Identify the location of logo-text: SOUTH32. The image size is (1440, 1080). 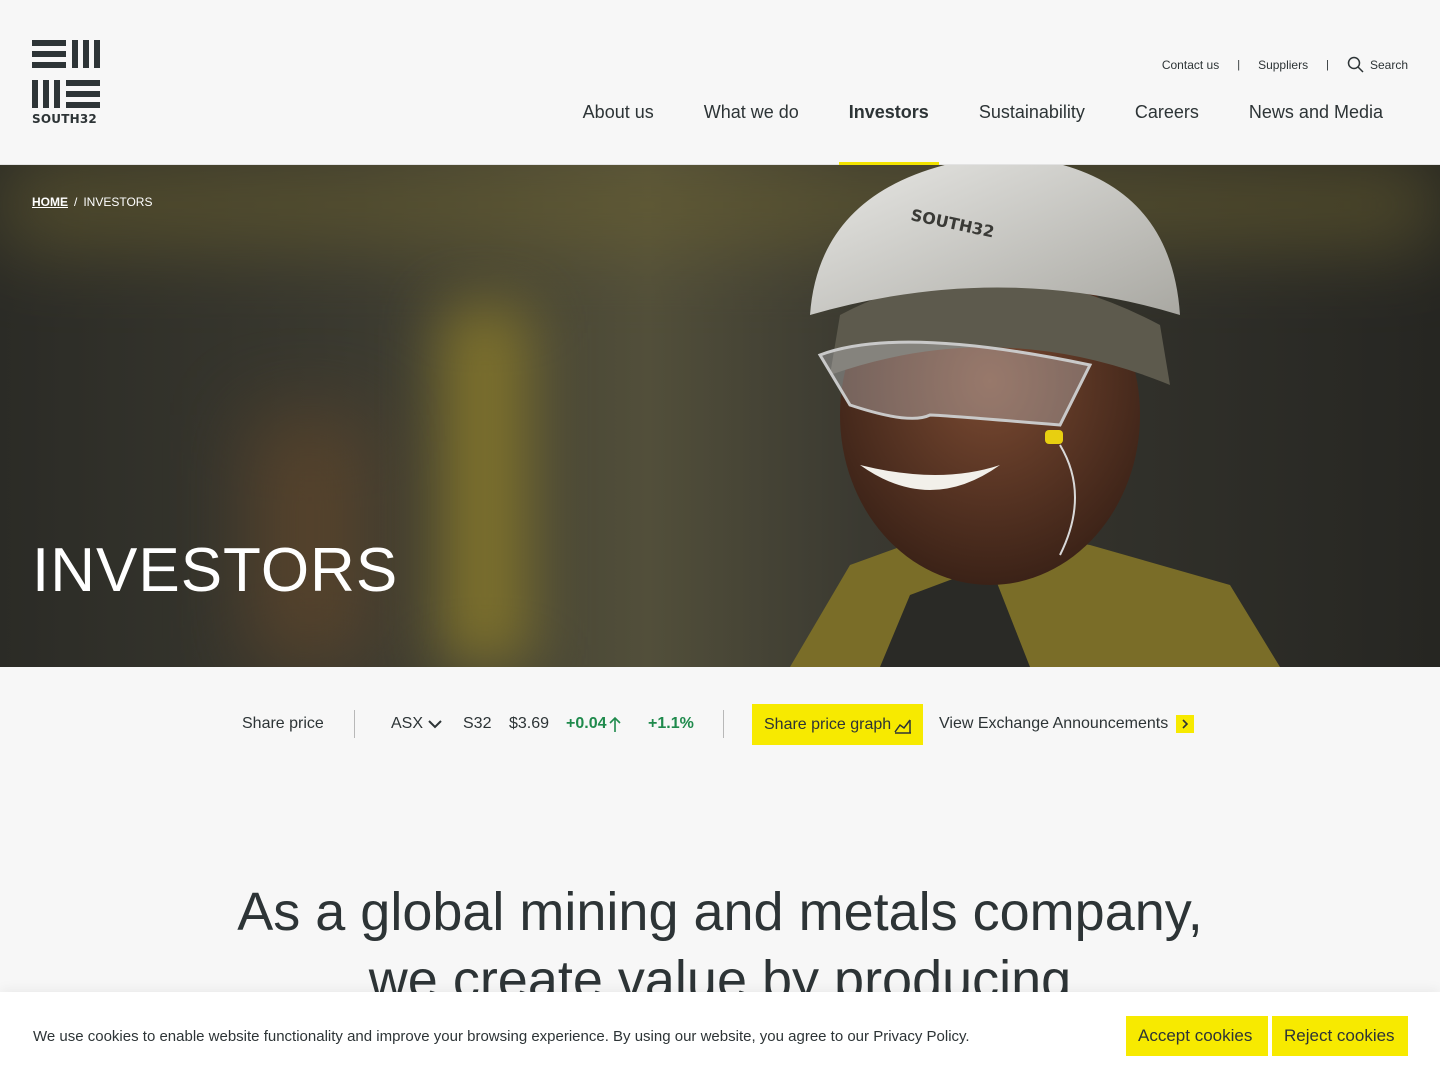
(64, 119).